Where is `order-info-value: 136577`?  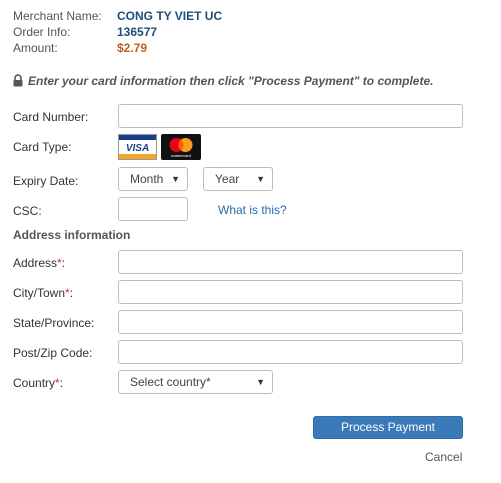
order-info-value: 136577 is located at coordinates (137, 32).